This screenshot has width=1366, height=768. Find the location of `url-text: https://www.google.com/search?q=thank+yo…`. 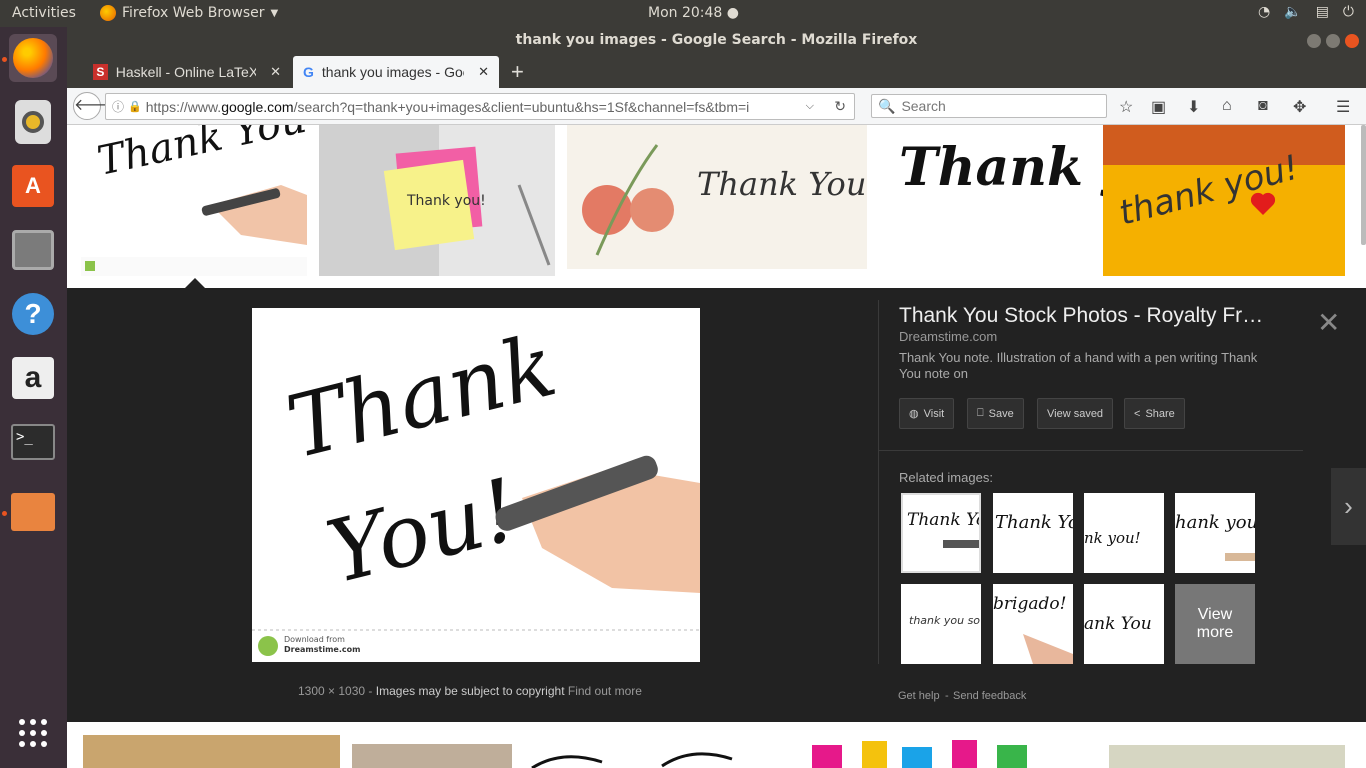

url-text: https://www.google.com/search?q=thank+yo… is located at coordinates (476, 107).